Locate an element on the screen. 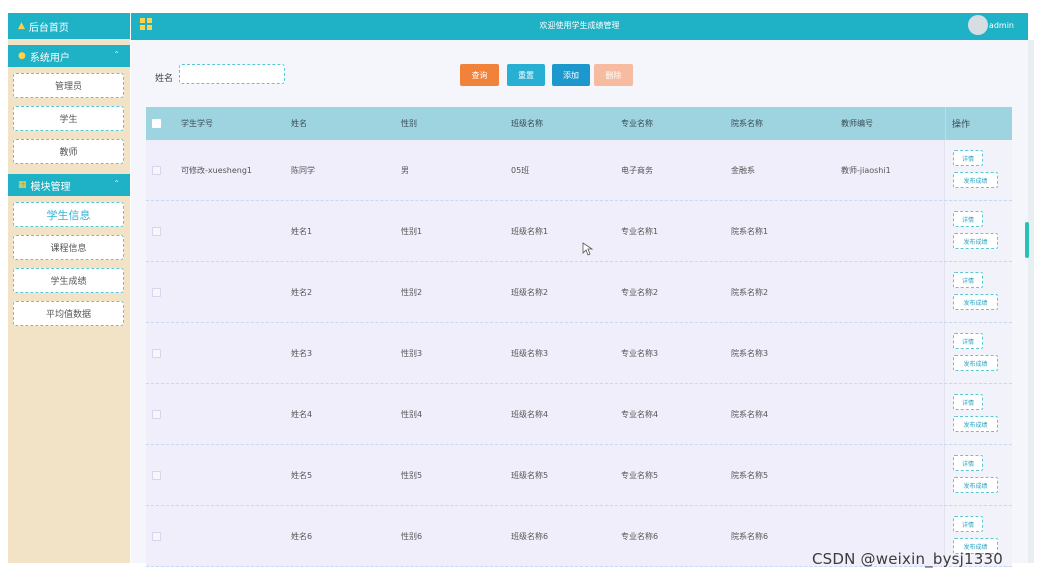 The height and width of the screenshot is (580, 1044). table-cell: 班级名称6 is located at coordinates (530, 536).